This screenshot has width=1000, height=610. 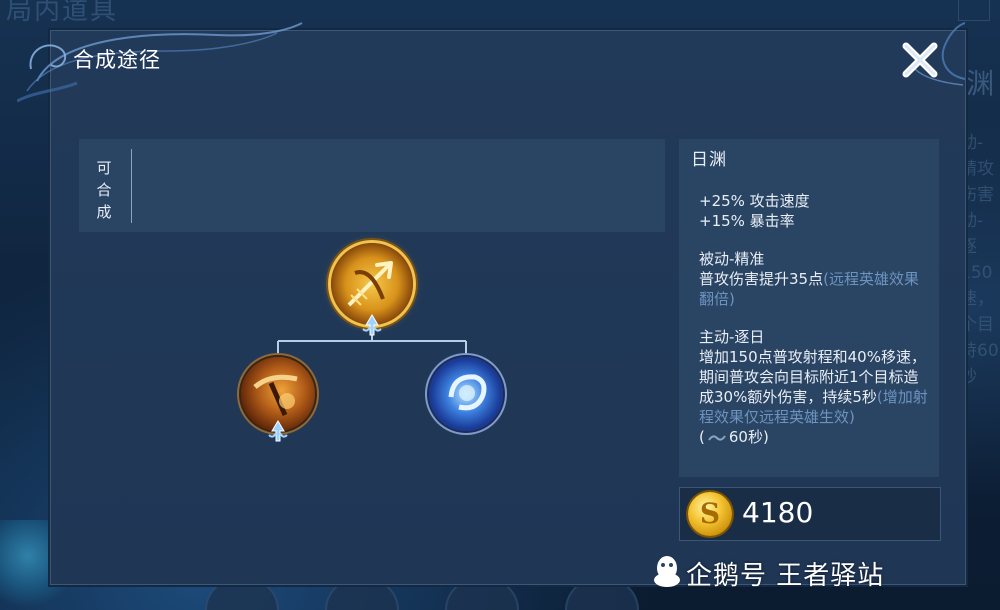 What do you see at coordinates (974, 10) in the screenshot?
I see `background-corner-icon` at bounding box center [974, 10].